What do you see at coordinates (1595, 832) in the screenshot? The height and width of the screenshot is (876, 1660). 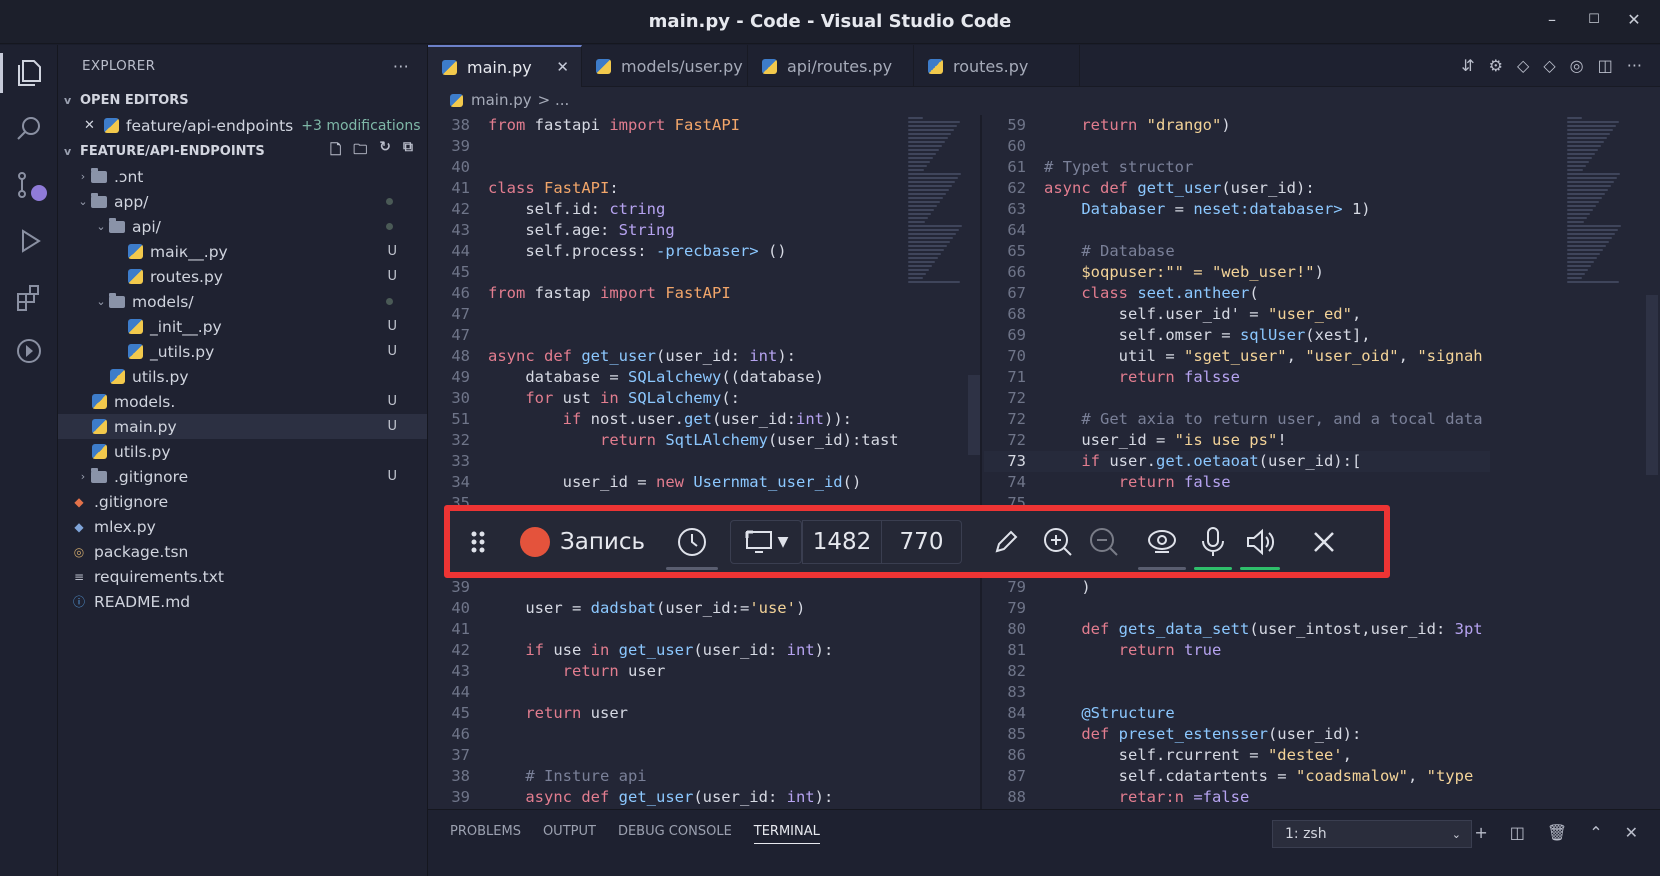 I see `maximize-panel-icon: ⌃` at bounding box center [1595, 832].